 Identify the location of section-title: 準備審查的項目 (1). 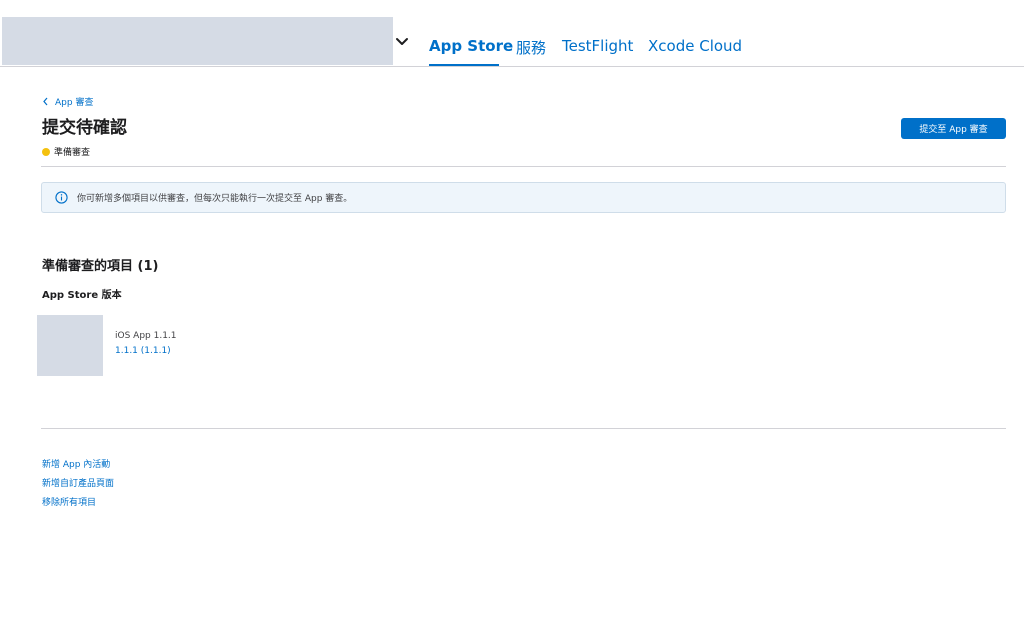
(100, 266).